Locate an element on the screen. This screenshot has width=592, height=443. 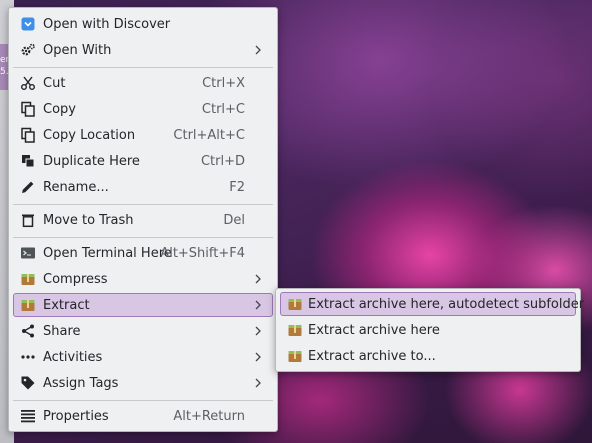
menu-item-open-with-discover: Open with Discover is located at coordinates (143, 24).